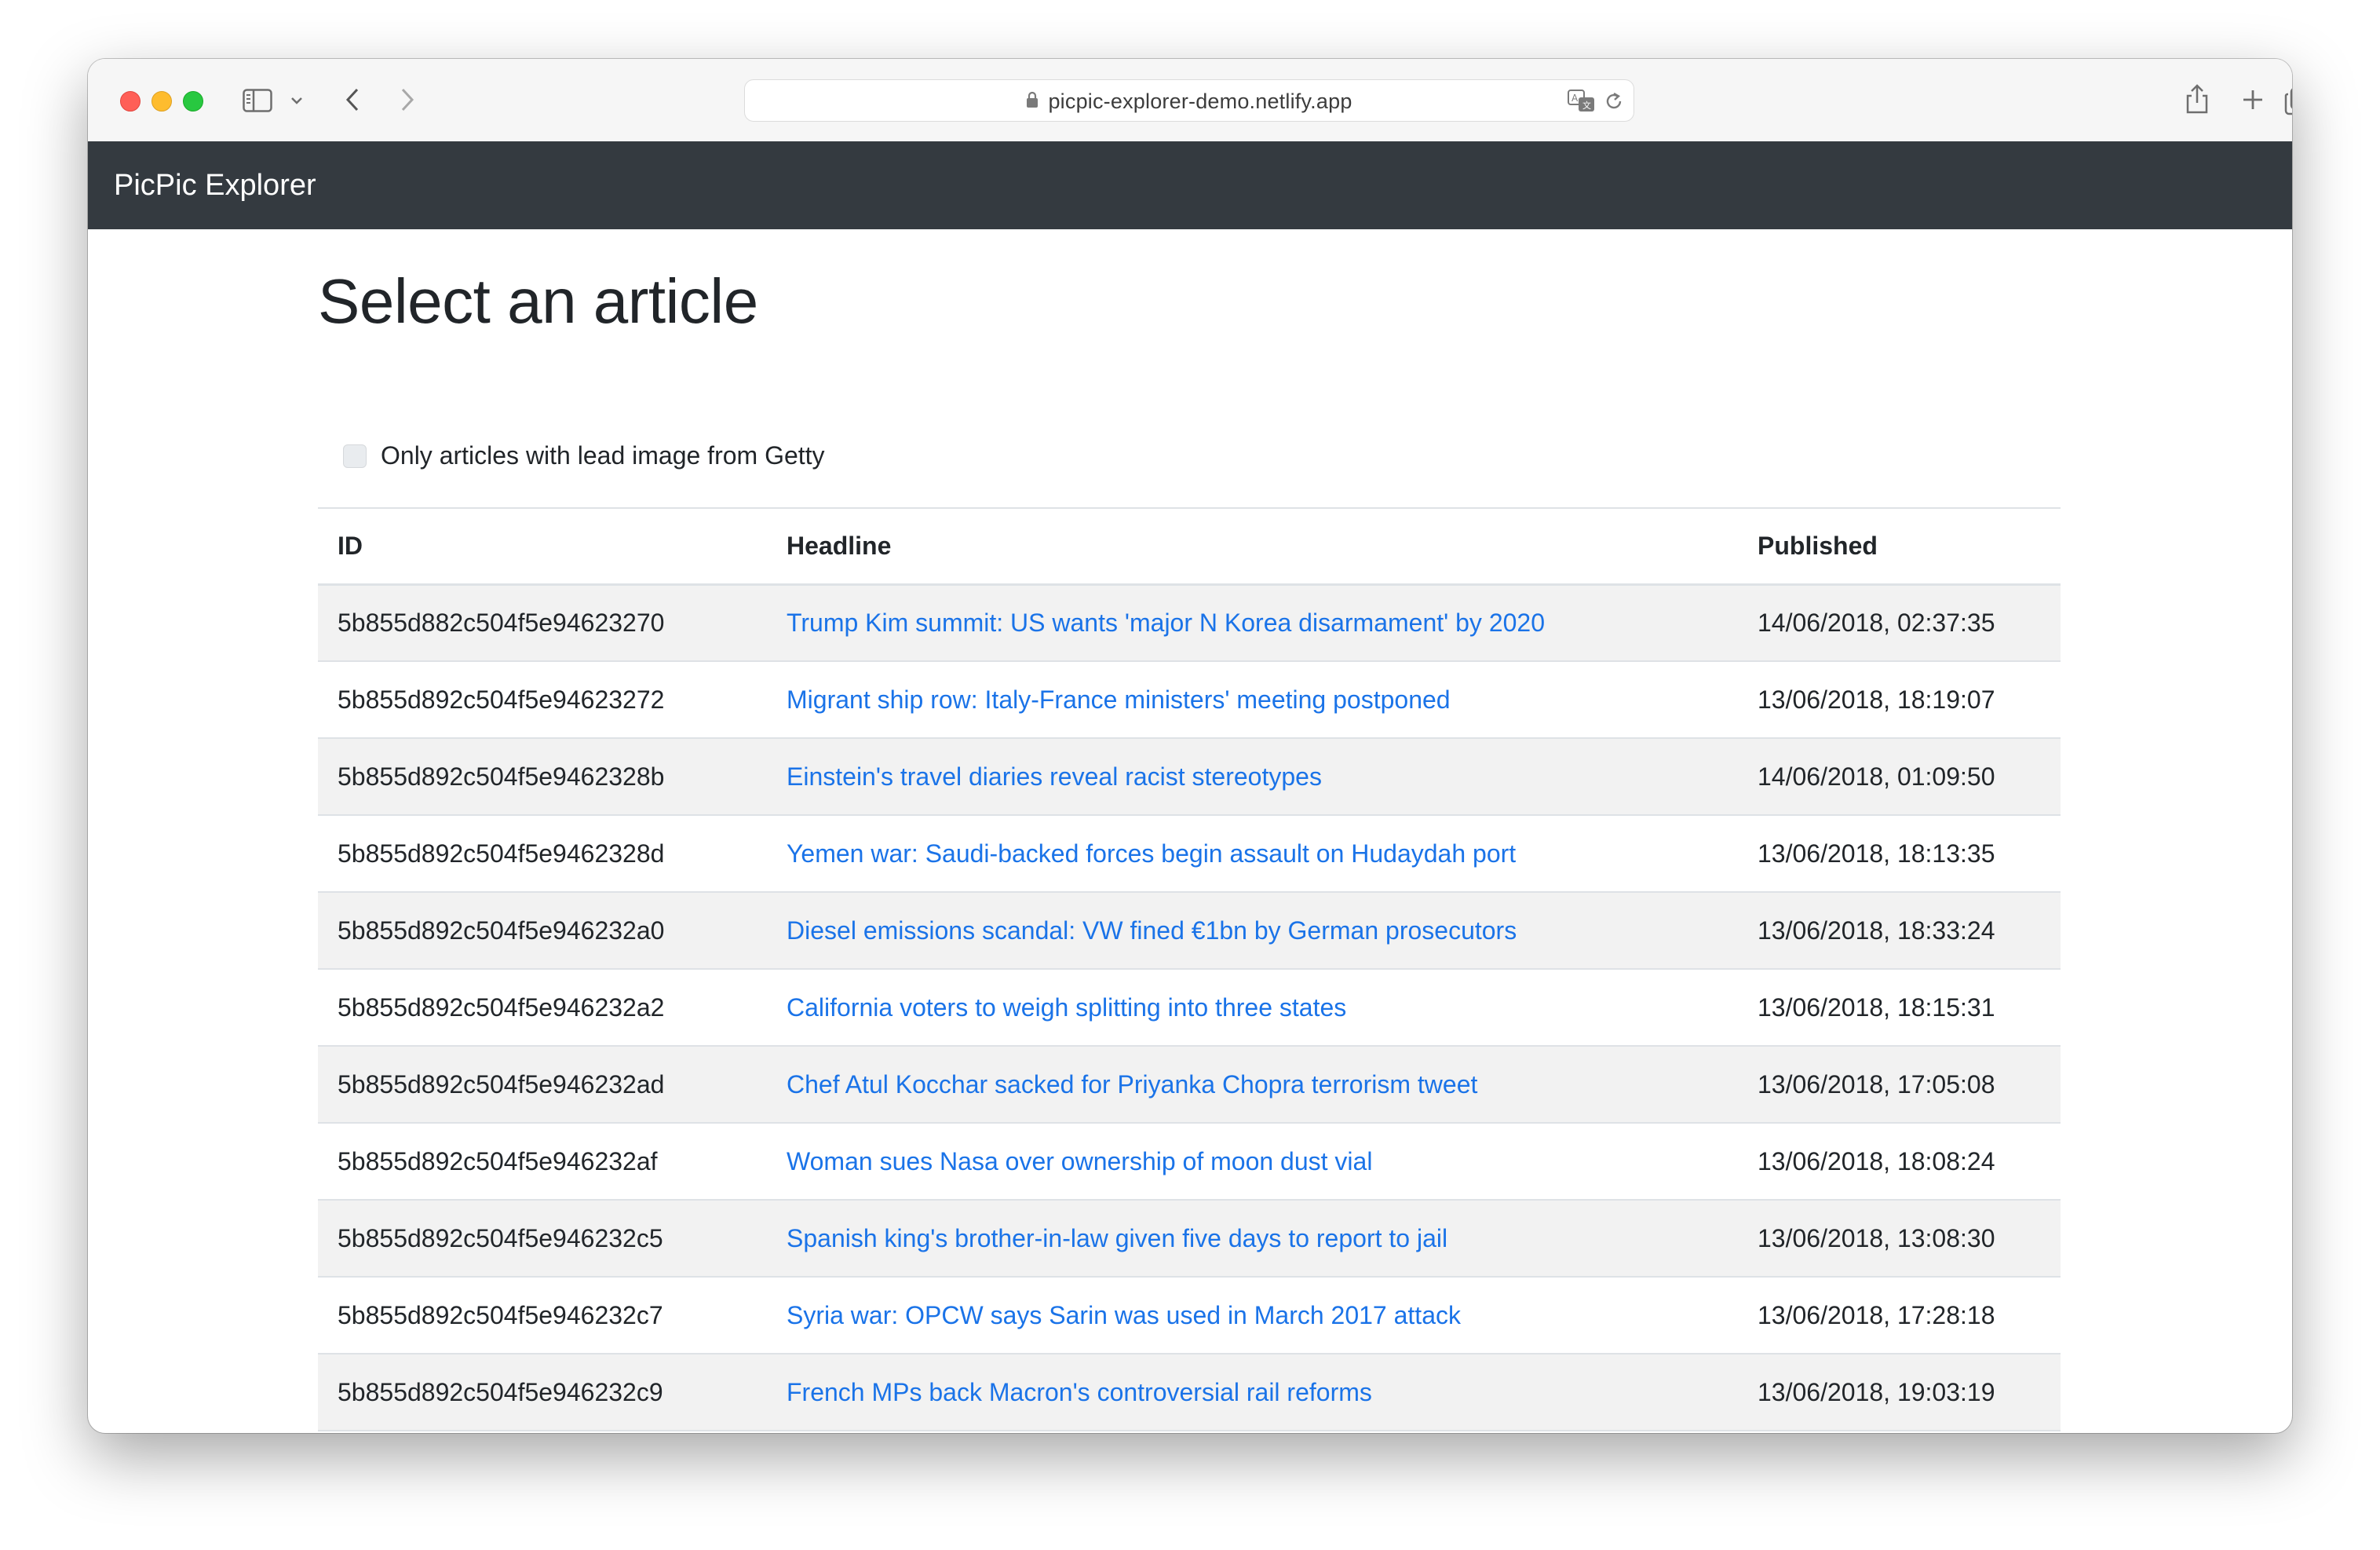  What do you see at coordinates (542, 1008) in the screenshot?
I see `article-id: 5b855d892c504f5e946232a2` at bounding box center [542, 1008].